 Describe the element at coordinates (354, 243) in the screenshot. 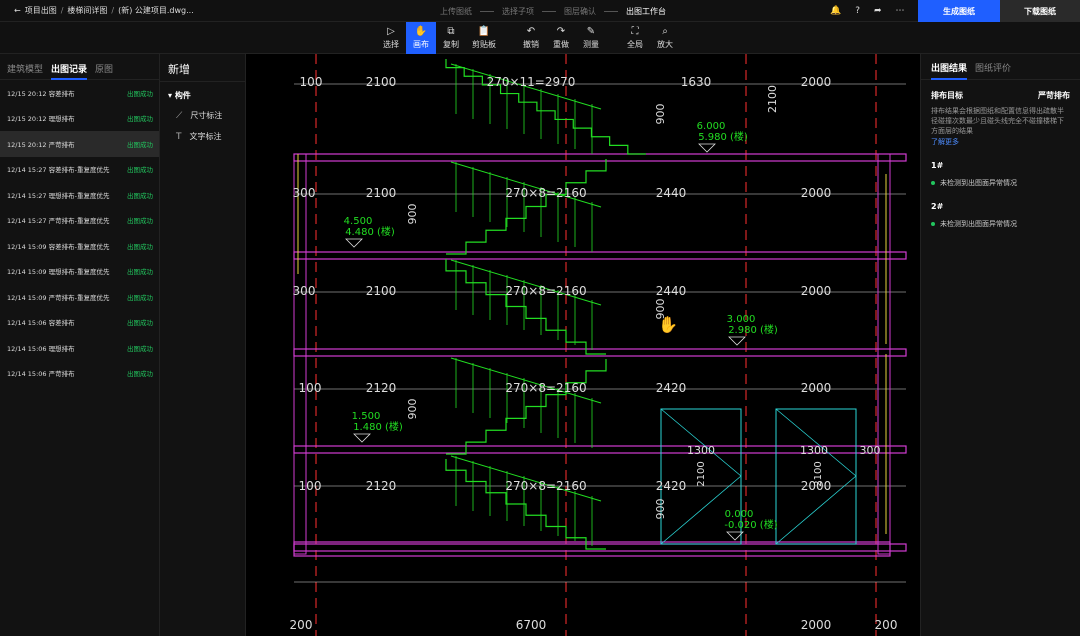

I see `level-marker` at that location.